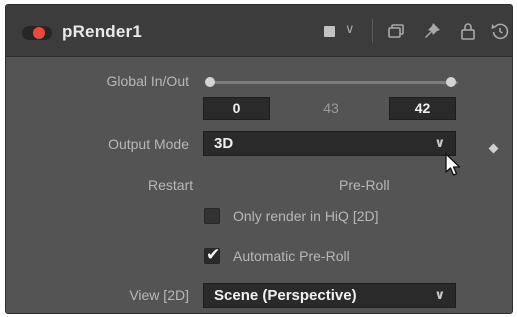  I want to click on check-icon: ✔, so click(213, 255).